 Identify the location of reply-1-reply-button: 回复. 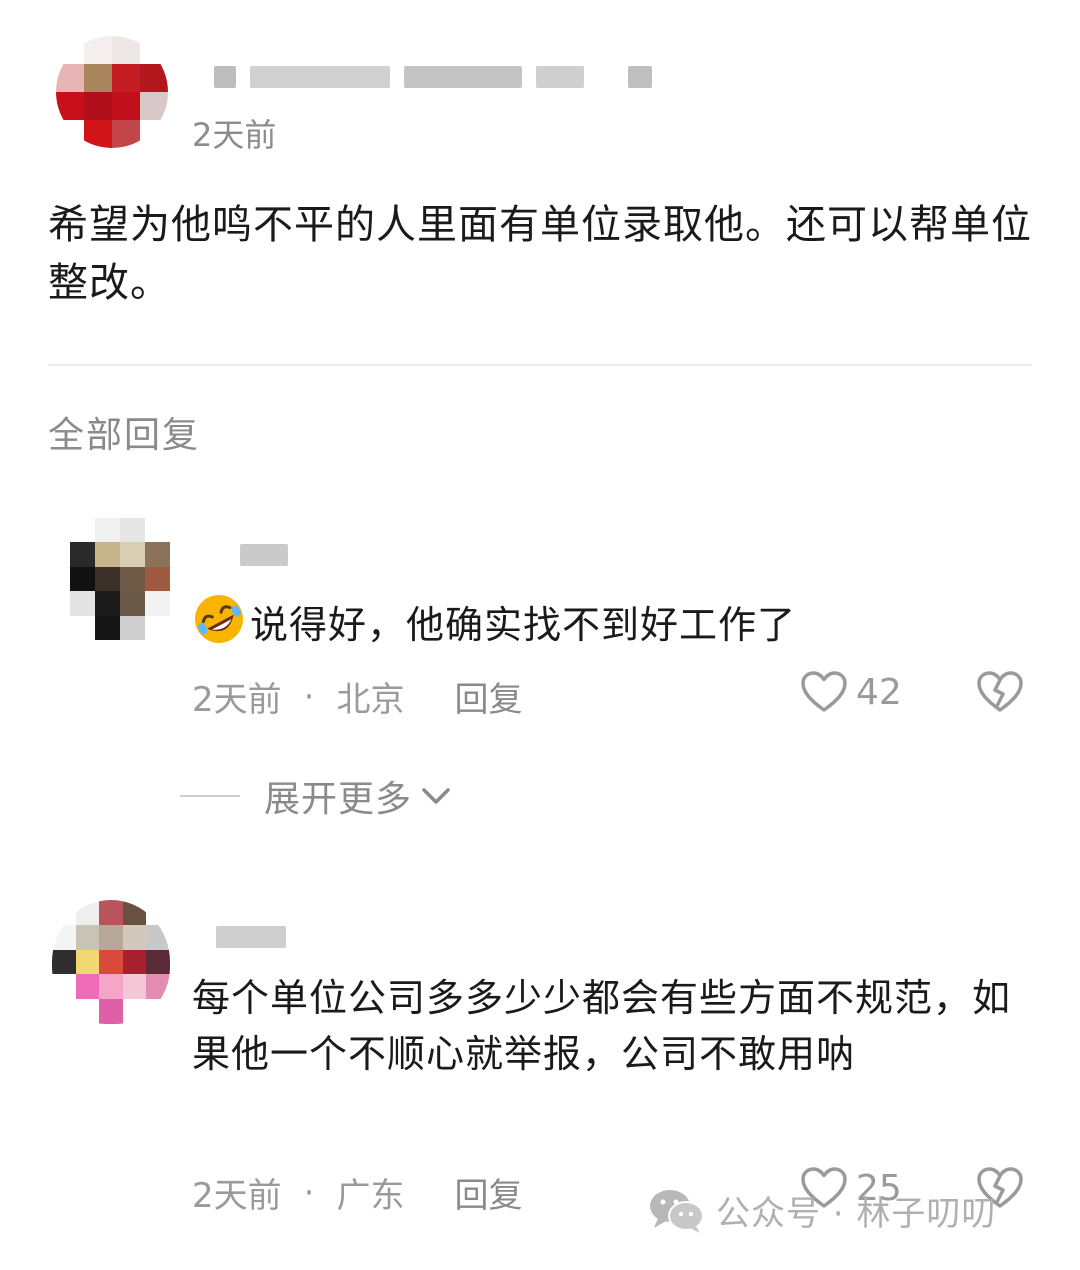
(488, 696).